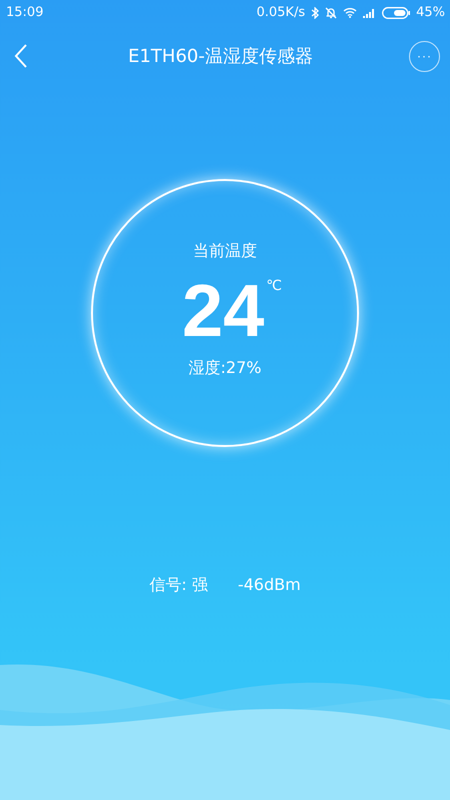 This screenshot has height=800, width=450. Describe the element at coordinates (225, 251) in the screenshot. I see `temperature-label: 当前温度` at that location.